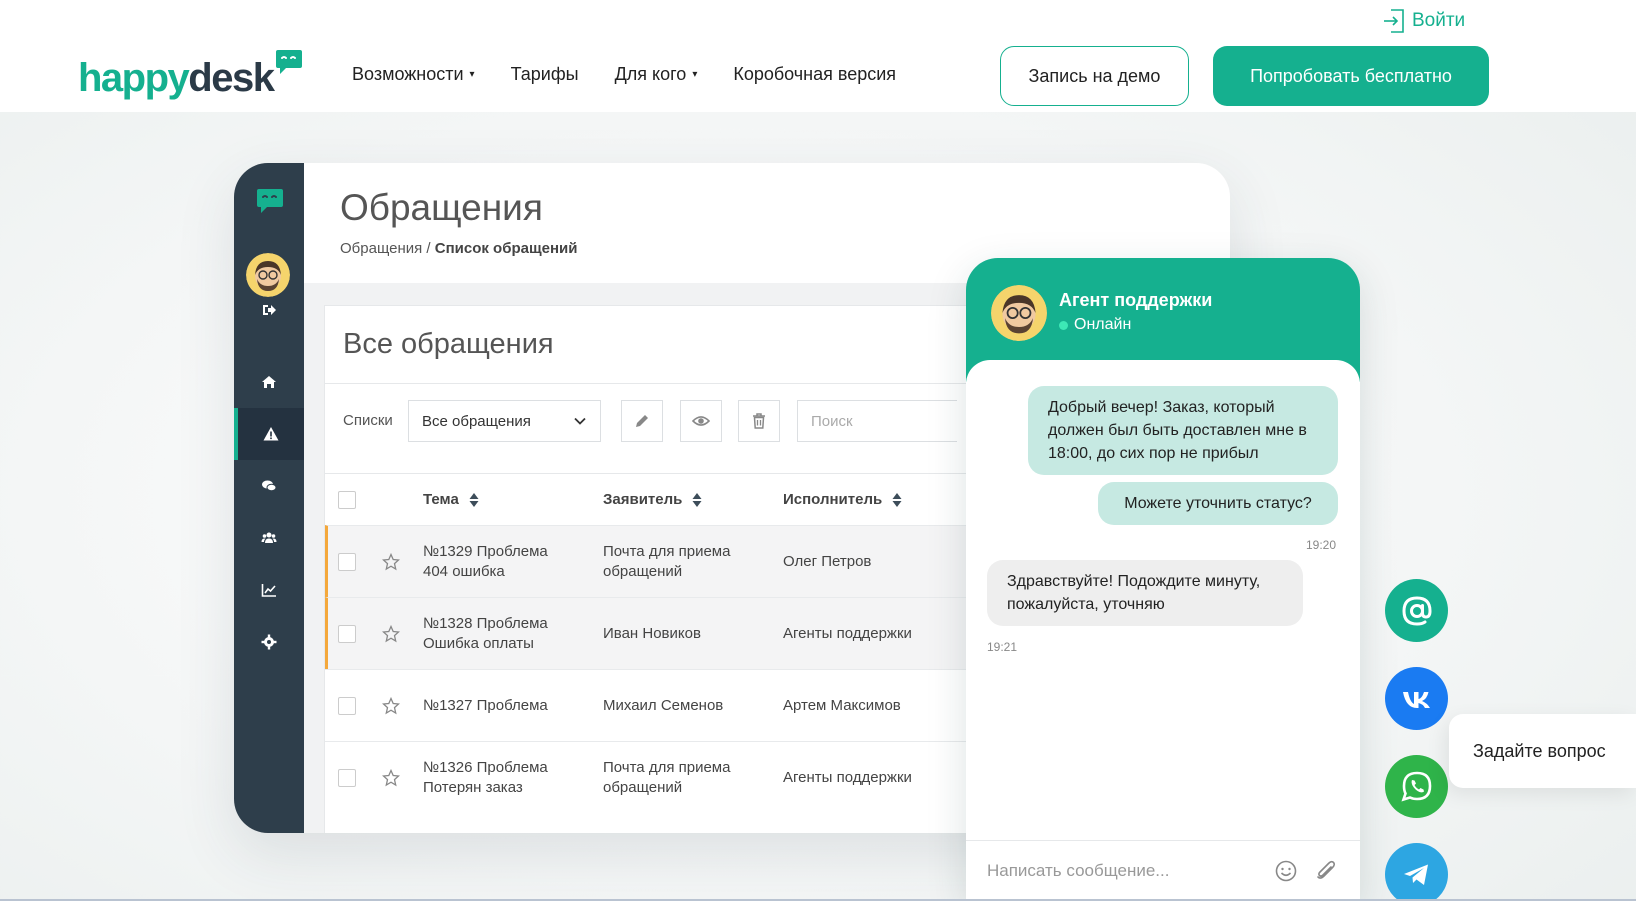 The height and width of the screenshot is (901, 1636). What do you see at coordinates (1063, 325) in the screenshot?
I see `online-status-dot` at bounding box center [1063, 325].